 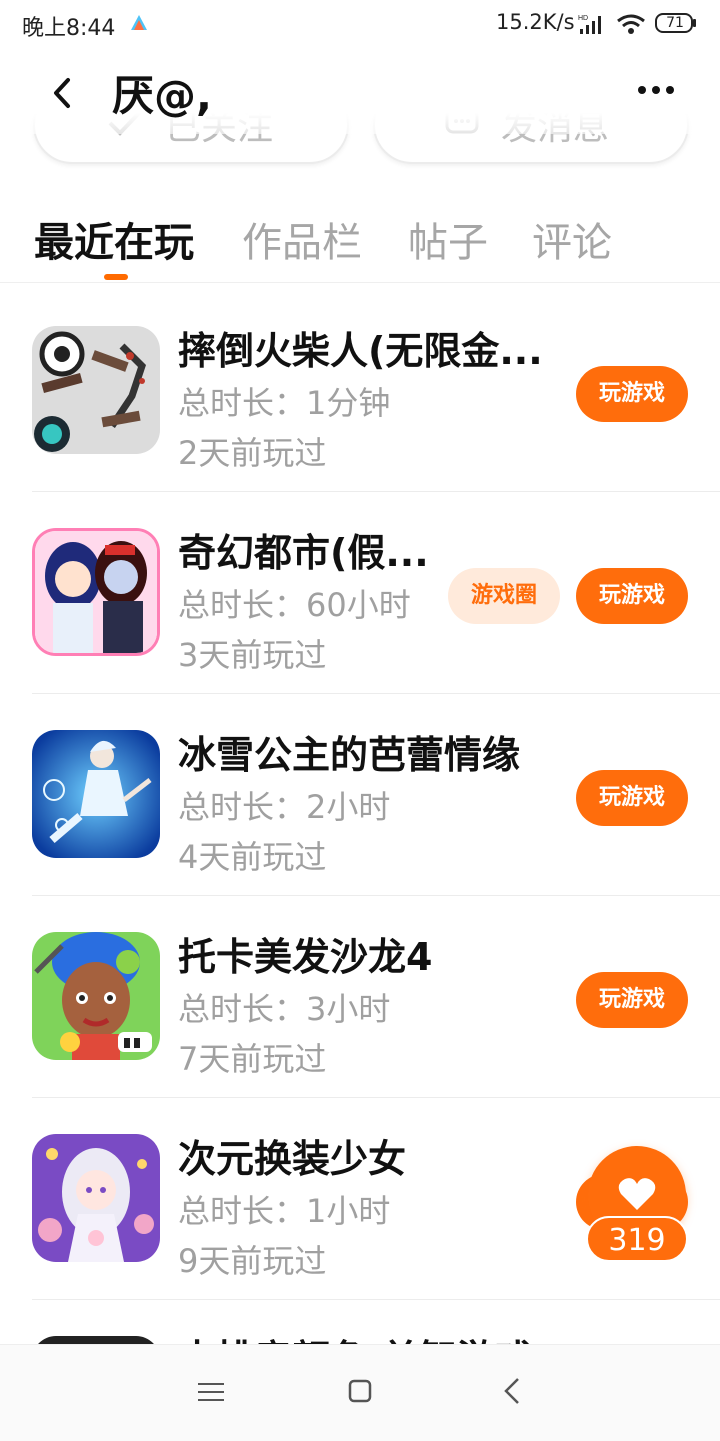 What do you see at coordinates (349, 755) in the screenshot?
I see `game-title: 冰雪公主的芭蕾情缘` at bounding box center [349, 755].